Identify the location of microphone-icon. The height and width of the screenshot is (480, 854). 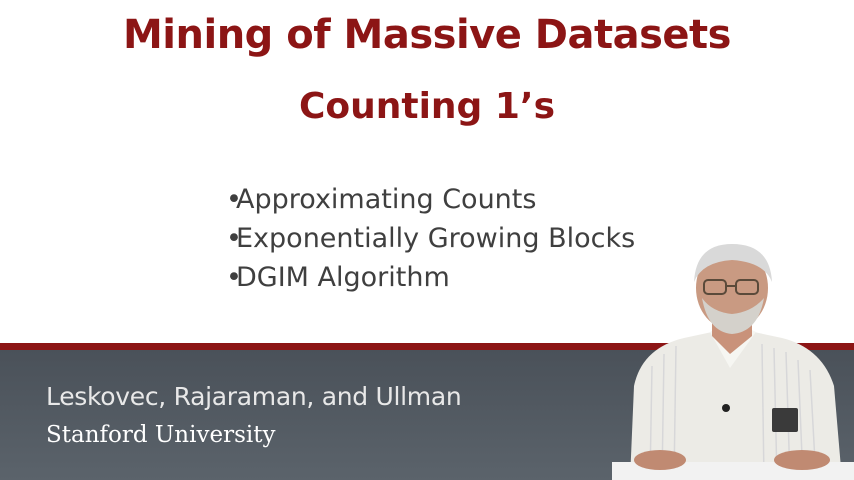
(726, 408).